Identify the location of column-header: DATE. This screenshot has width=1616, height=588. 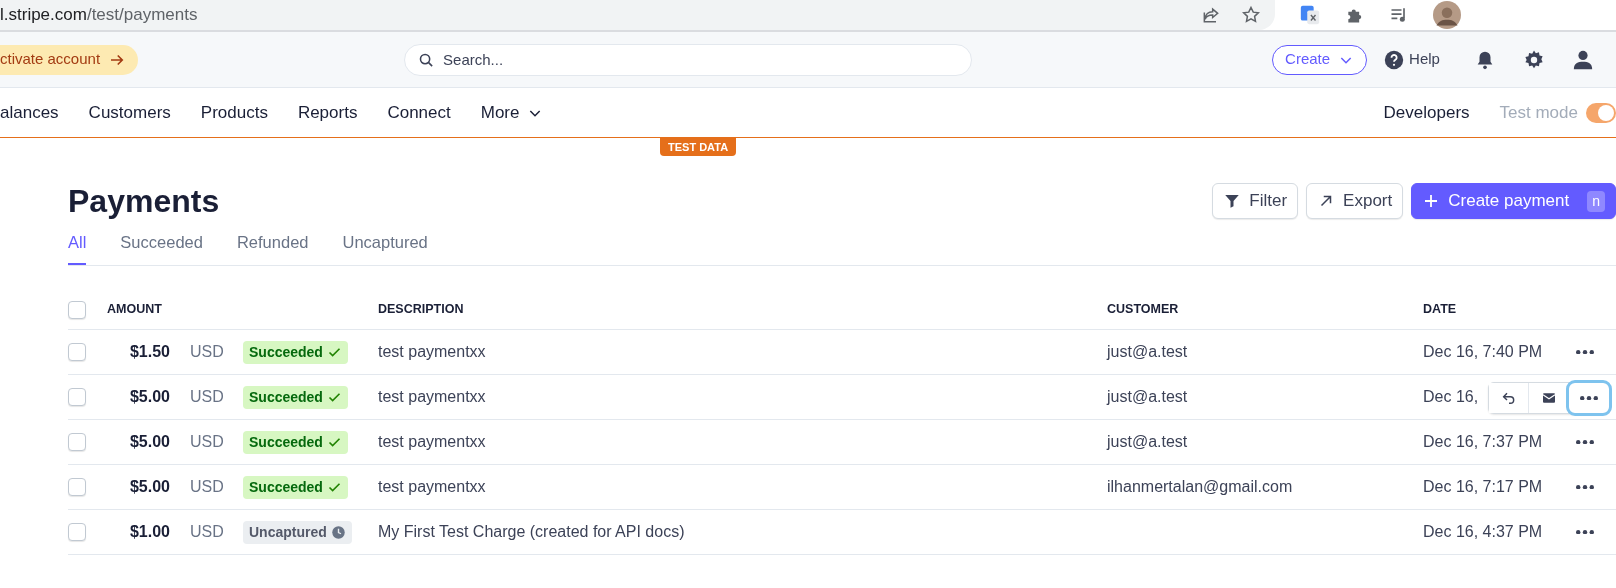
(1440, 310).